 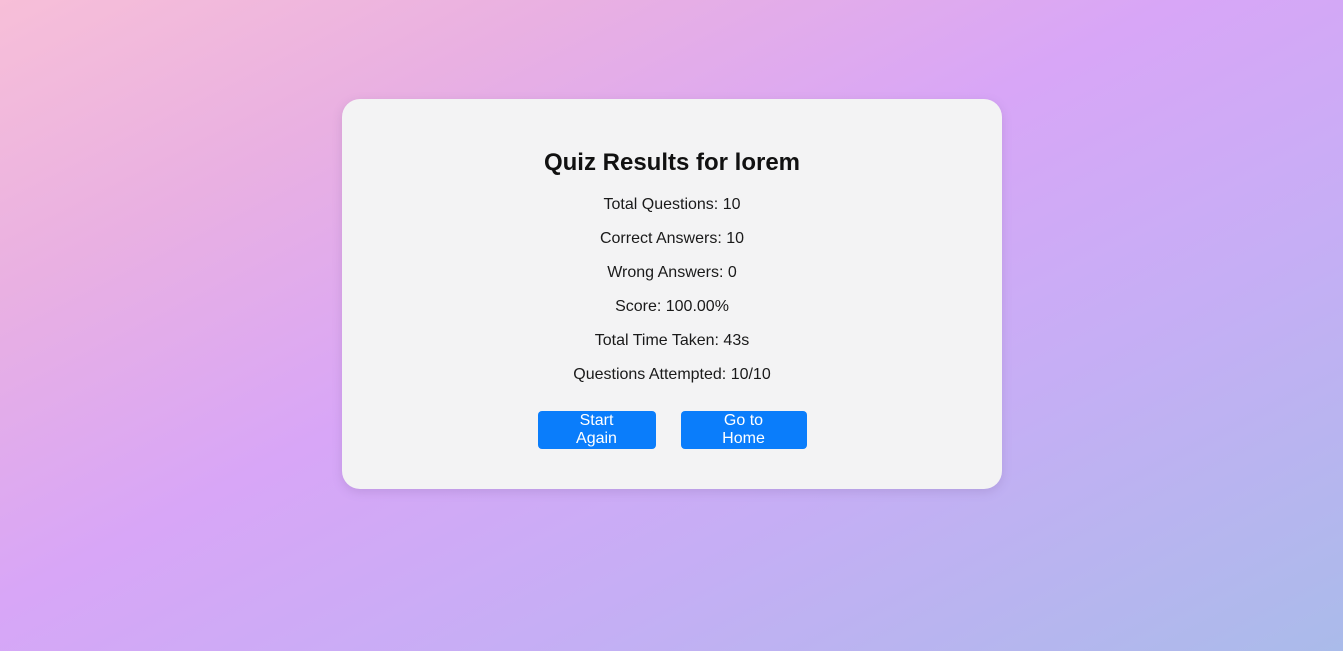 I want to click on page-title: Quiz Results for lorem, so click(x=672, y=162).